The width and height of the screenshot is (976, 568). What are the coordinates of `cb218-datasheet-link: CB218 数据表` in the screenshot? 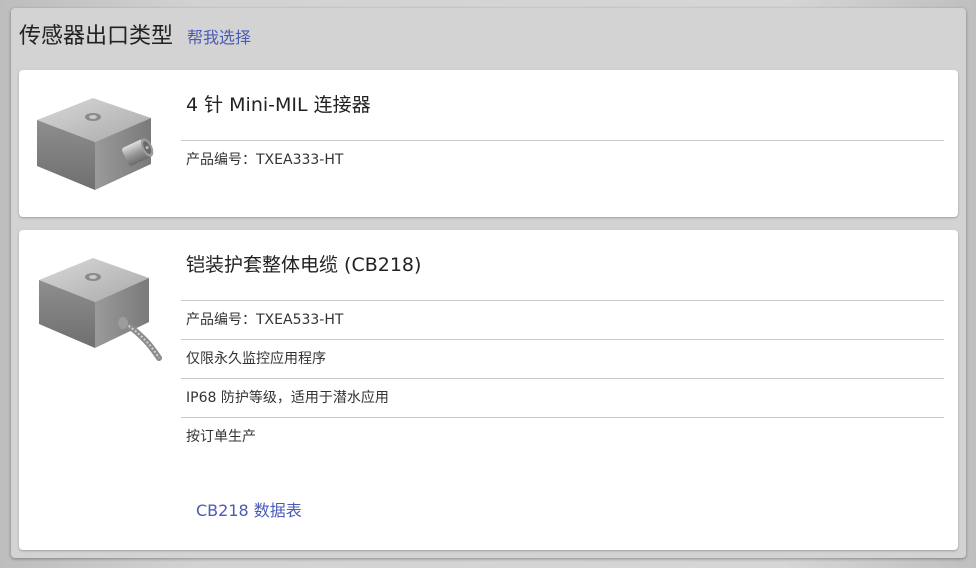 It's located at (249, 509).